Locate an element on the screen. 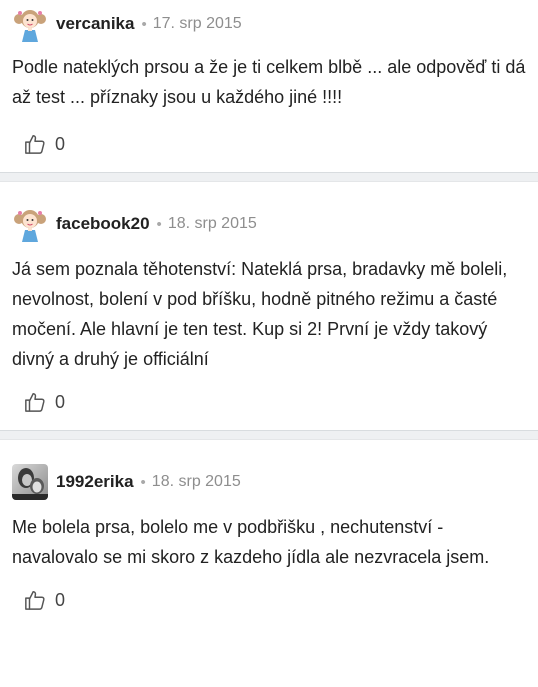  photo-avatar-icon is located at coordinates (30, 482).